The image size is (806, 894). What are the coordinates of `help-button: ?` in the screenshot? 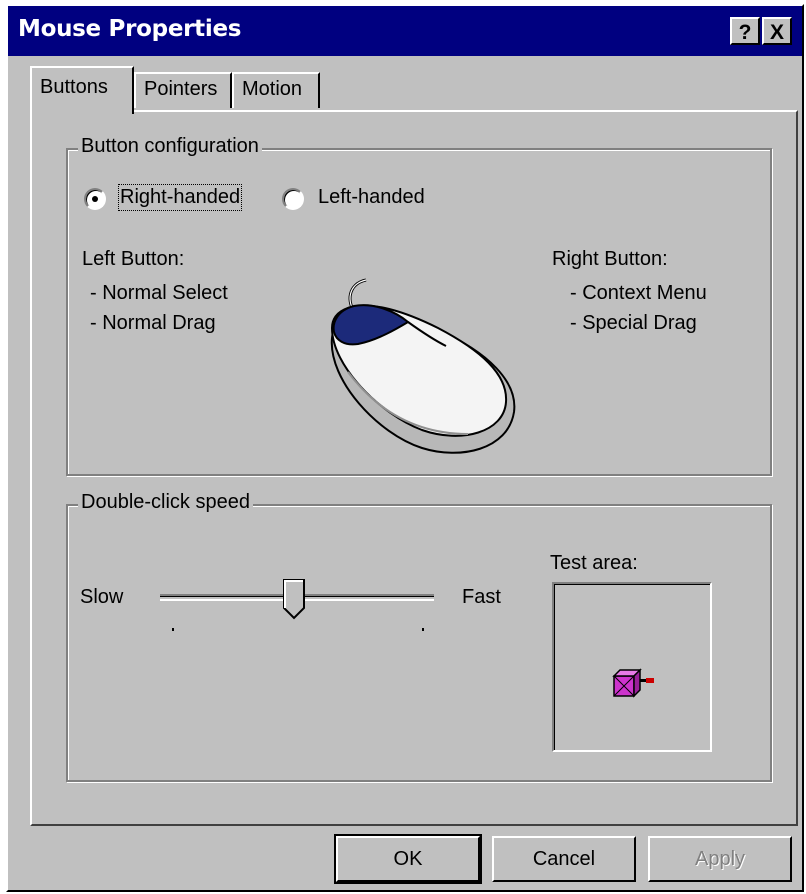 It's located at (745, 31).